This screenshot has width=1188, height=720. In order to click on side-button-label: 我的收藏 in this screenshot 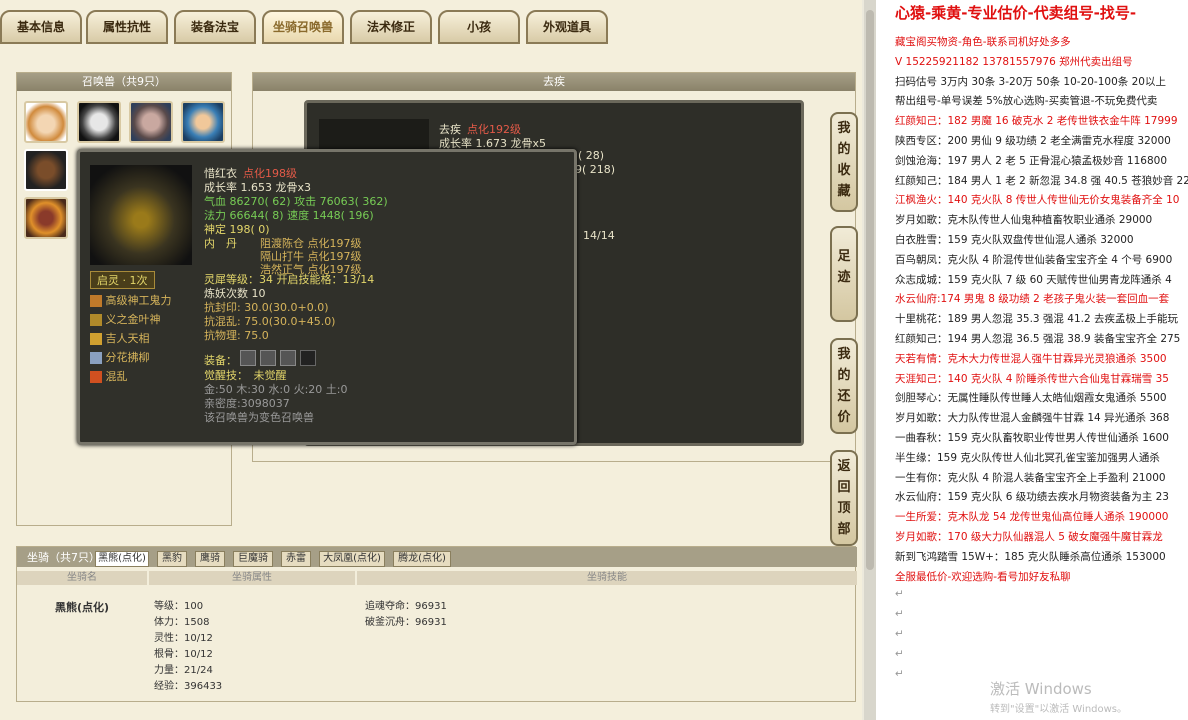, I will do `click(844, 160)`.